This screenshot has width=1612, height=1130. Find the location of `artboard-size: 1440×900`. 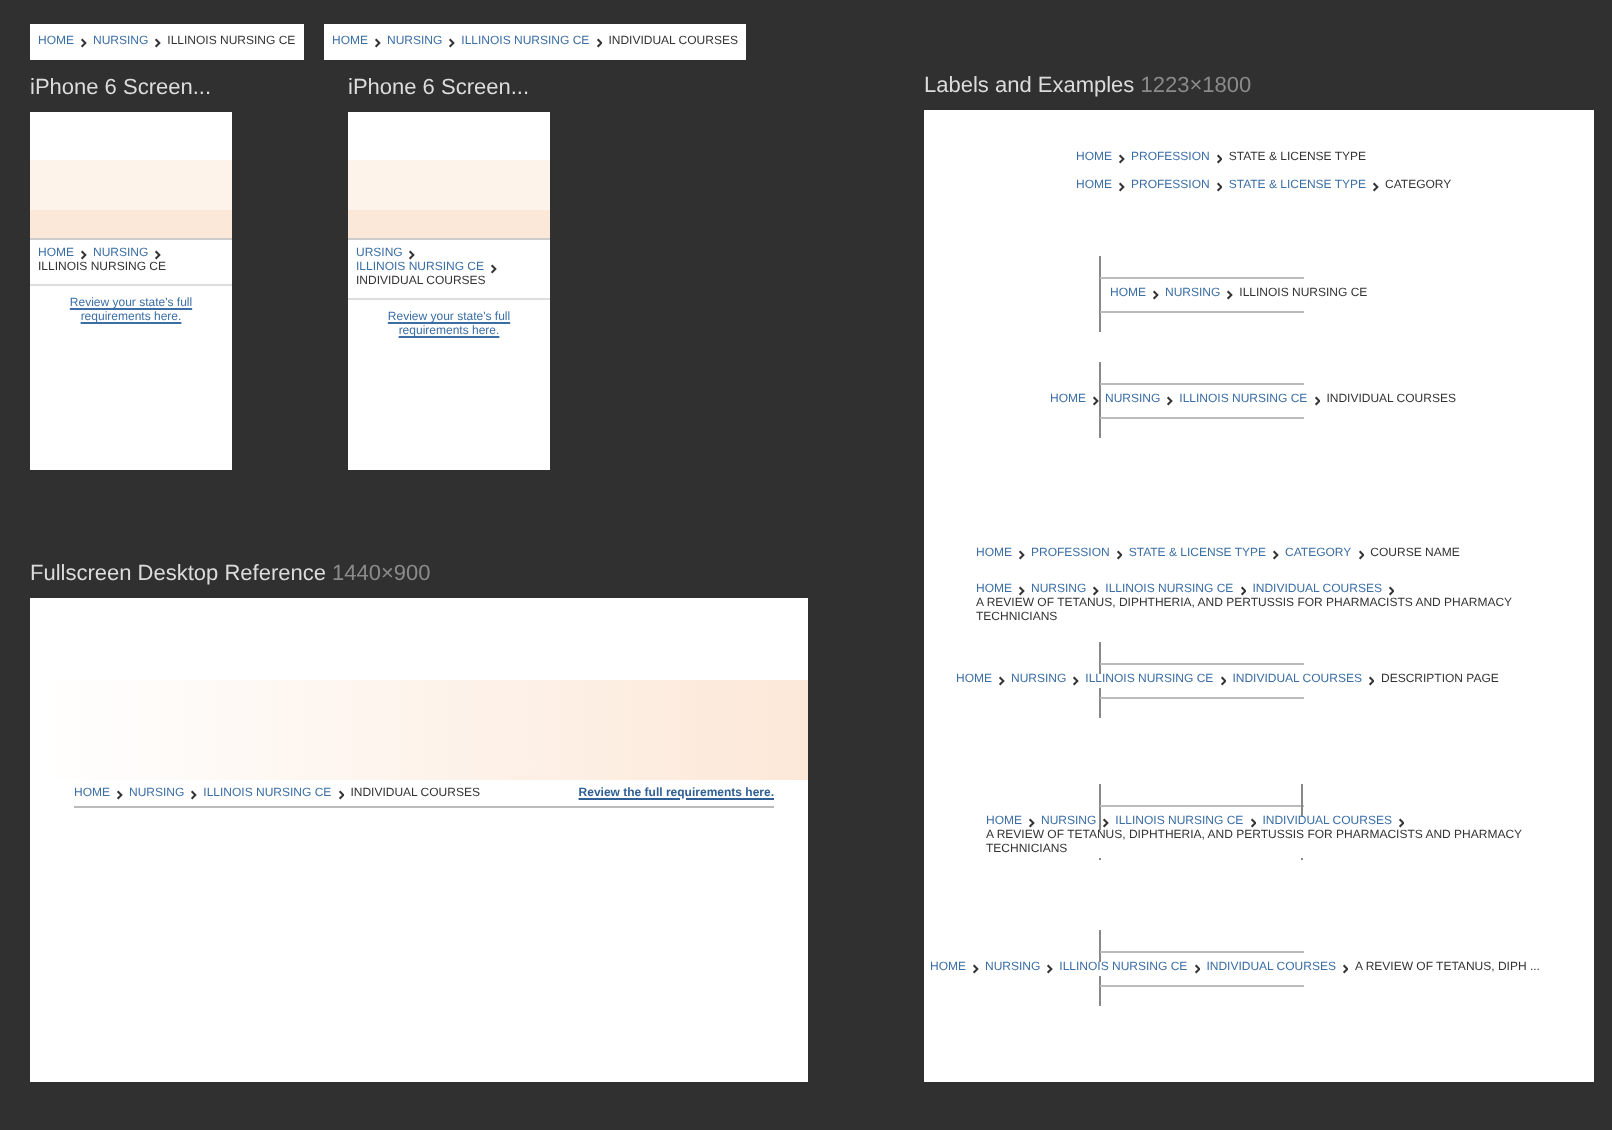

artboard-size: 1440×900 is located at coordinates (381, 574).